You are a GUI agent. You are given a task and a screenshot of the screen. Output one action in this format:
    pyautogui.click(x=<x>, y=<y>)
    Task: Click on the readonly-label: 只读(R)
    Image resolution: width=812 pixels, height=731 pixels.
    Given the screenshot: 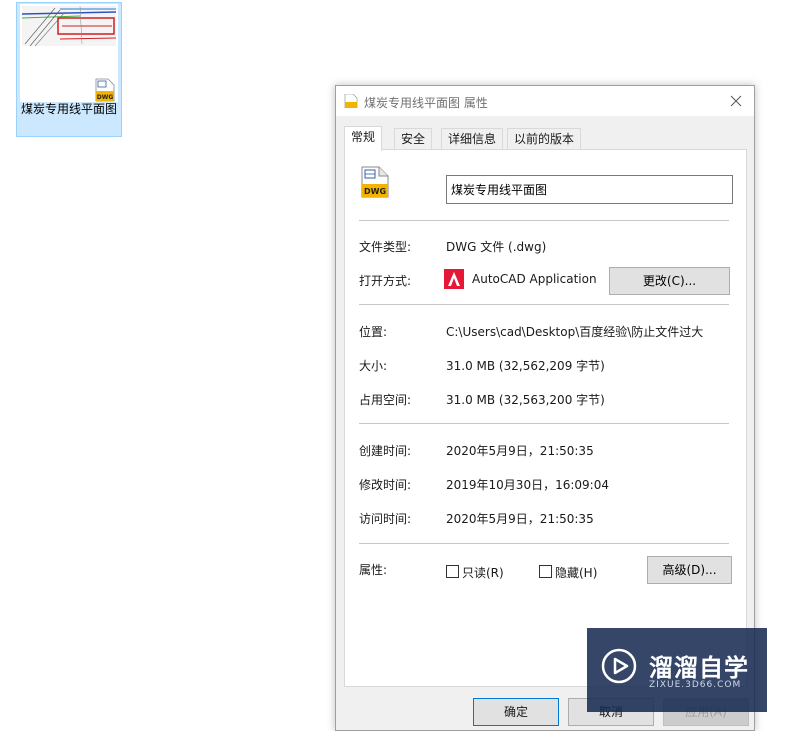 What is the action you would take?
    pyautogui.click(x=483, y=573)
    